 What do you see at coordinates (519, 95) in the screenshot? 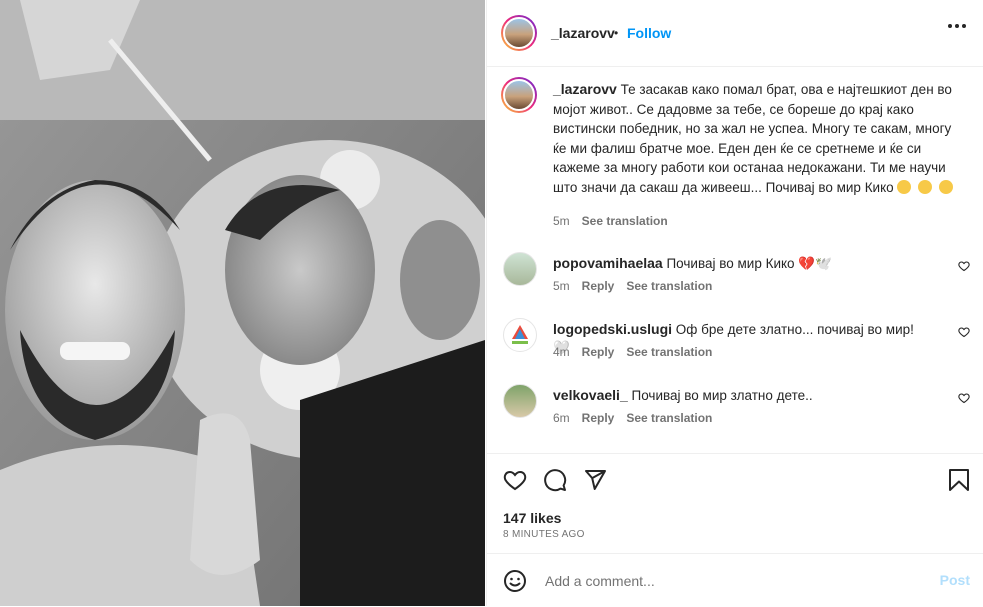
I see `caption-avatar` at bounding box center [519, 95].